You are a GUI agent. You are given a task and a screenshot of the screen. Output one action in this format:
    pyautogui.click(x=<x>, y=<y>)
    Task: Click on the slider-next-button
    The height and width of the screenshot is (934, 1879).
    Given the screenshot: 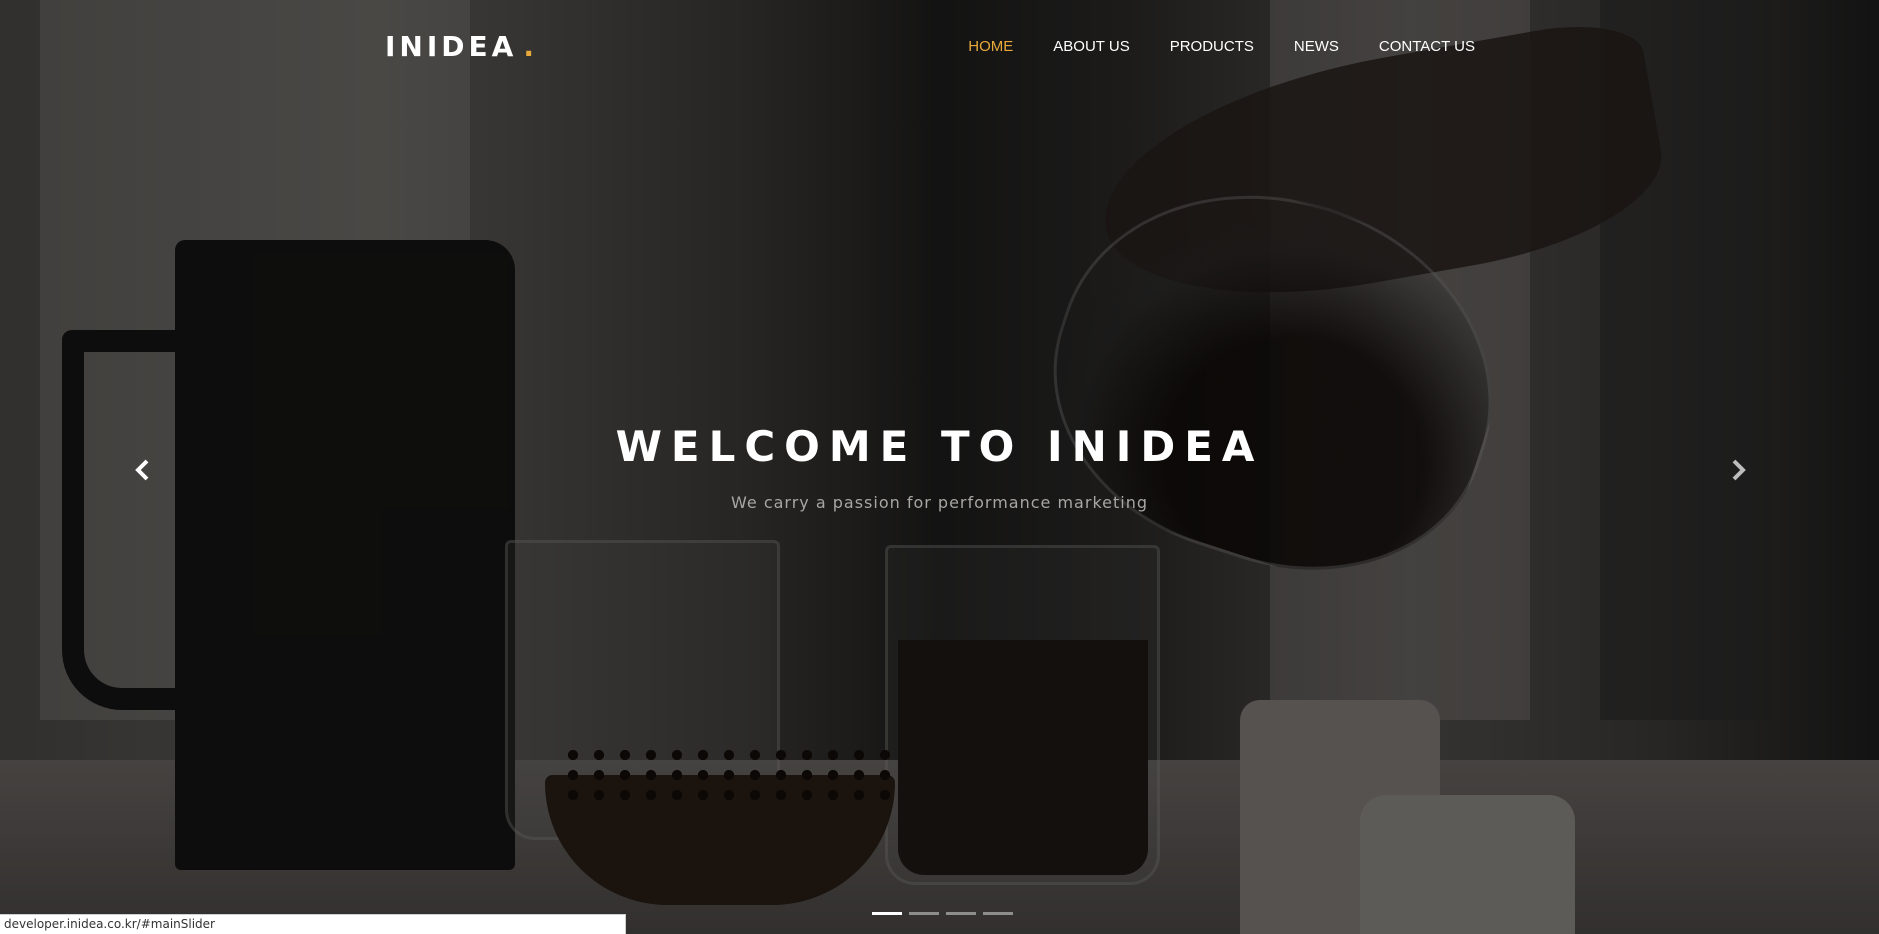 What is the action you would take?
    pyautogui.click(x=1738, y=470)
    